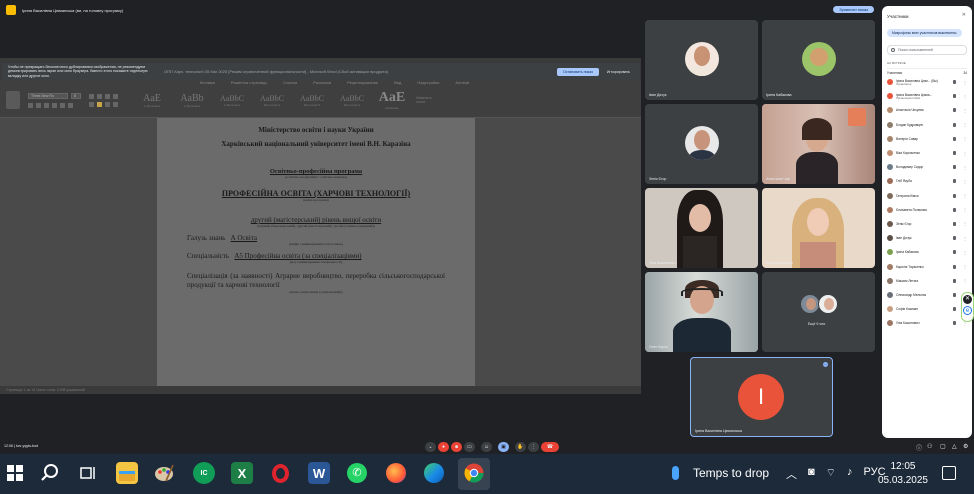 The height and width of the screenshot is (494, 974). What do you see at coordinates (280, 473) in the screenshot?
I see `opera-icon` at bounding box center [280, 473].